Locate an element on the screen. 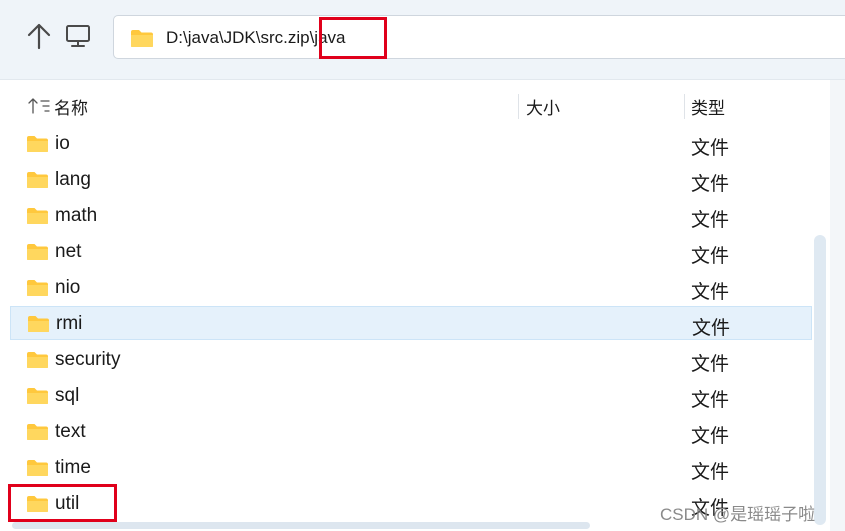  list-item: text 文件 is located at coordinates (411, 432).